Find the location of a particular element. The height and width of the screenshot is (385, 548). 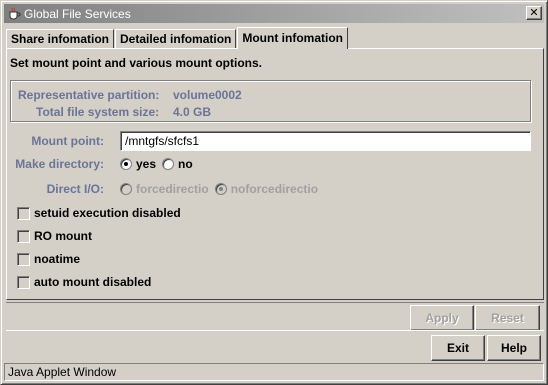

option-setuid-disabled: setuid execution disabled is located at coordinates (99, 213).